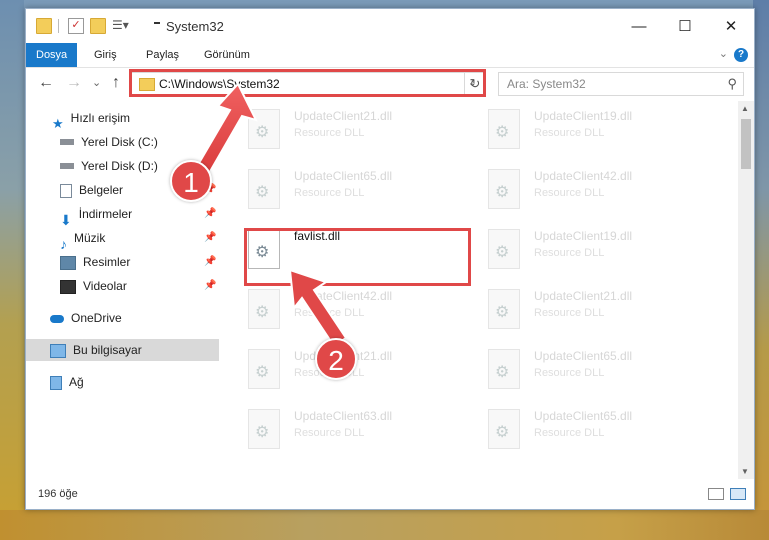 The height and width of the screenshot is (540, 769). Describe the element at coordinates (583, 176) in the screenshot. I see `file-name: UpdateClient42.dll` at that location.